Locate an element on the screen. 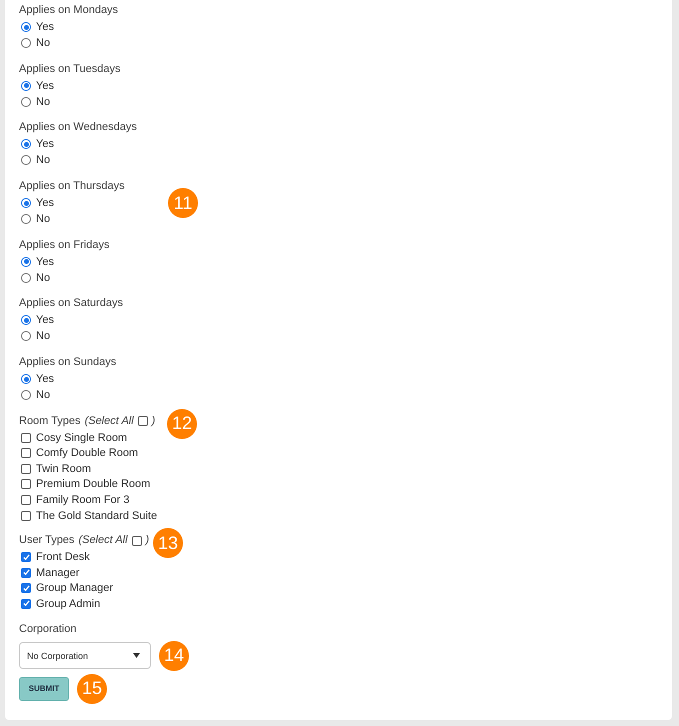 The width and height of the screenshot is (679, 726). option-label: The Gold Standard Suite is located at coordinates (97, 516).